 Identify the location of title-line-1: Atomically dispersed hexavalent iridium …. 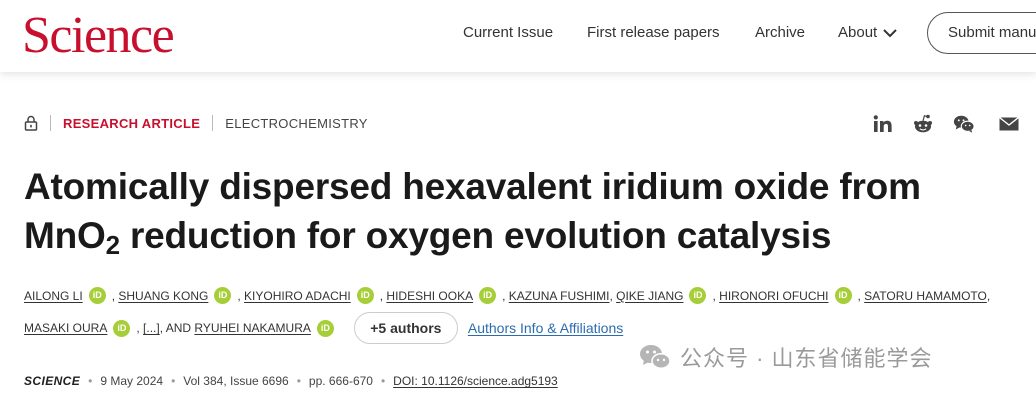
(472, 186).